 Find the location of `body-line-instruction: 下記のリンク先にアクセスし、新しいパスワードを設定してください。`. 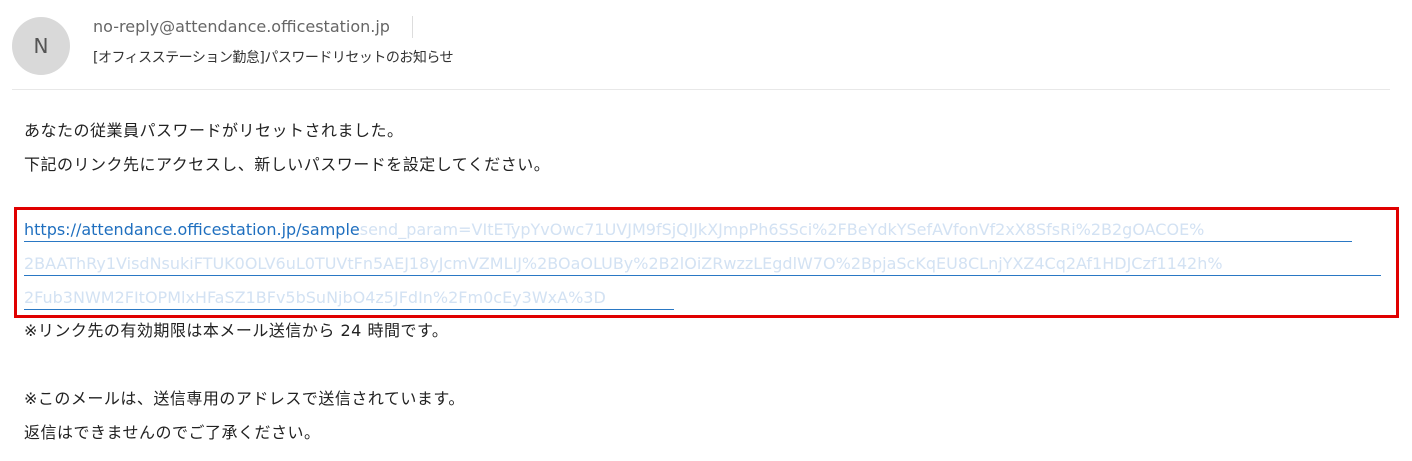

body-line-instruction: 下記のリンク先にアクセスし、新しいパスワードを設定してください。 is located at coordinates (287, 164).